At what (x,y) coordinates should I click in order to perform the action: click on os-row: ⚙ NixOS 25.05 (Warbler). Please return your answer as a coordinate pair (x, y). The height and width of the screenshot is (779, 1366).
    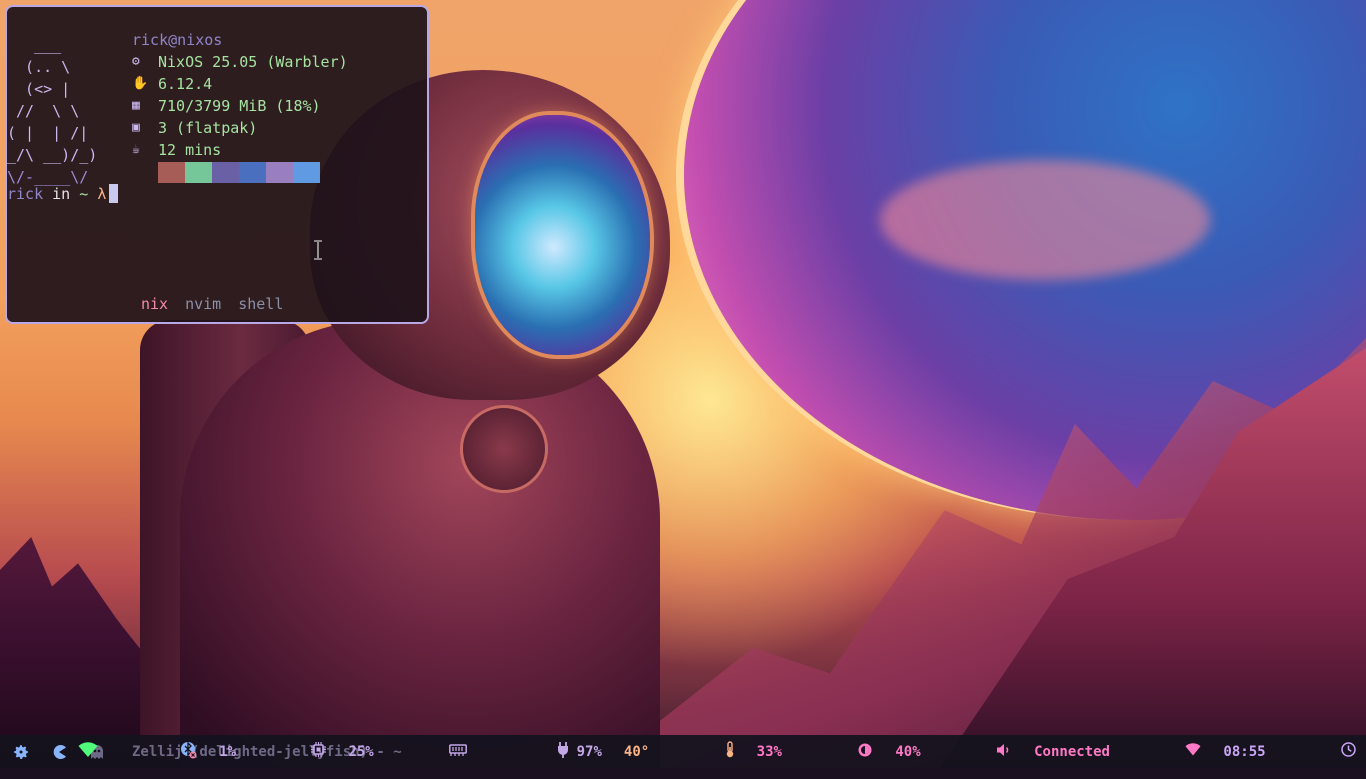
    Looking at the image, I should click on (240, 62).